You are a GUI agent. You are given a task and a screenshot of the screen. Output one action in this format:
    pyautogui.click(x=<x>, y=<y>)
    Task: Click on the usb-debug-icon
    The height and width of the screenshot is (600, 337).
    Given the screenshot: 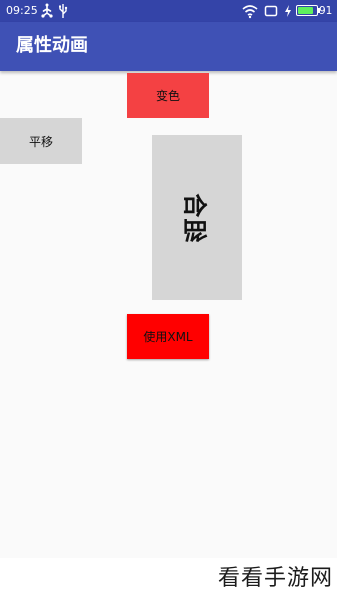 What is the action you would take?
    pyautogui.click(x=63, y=11)
    